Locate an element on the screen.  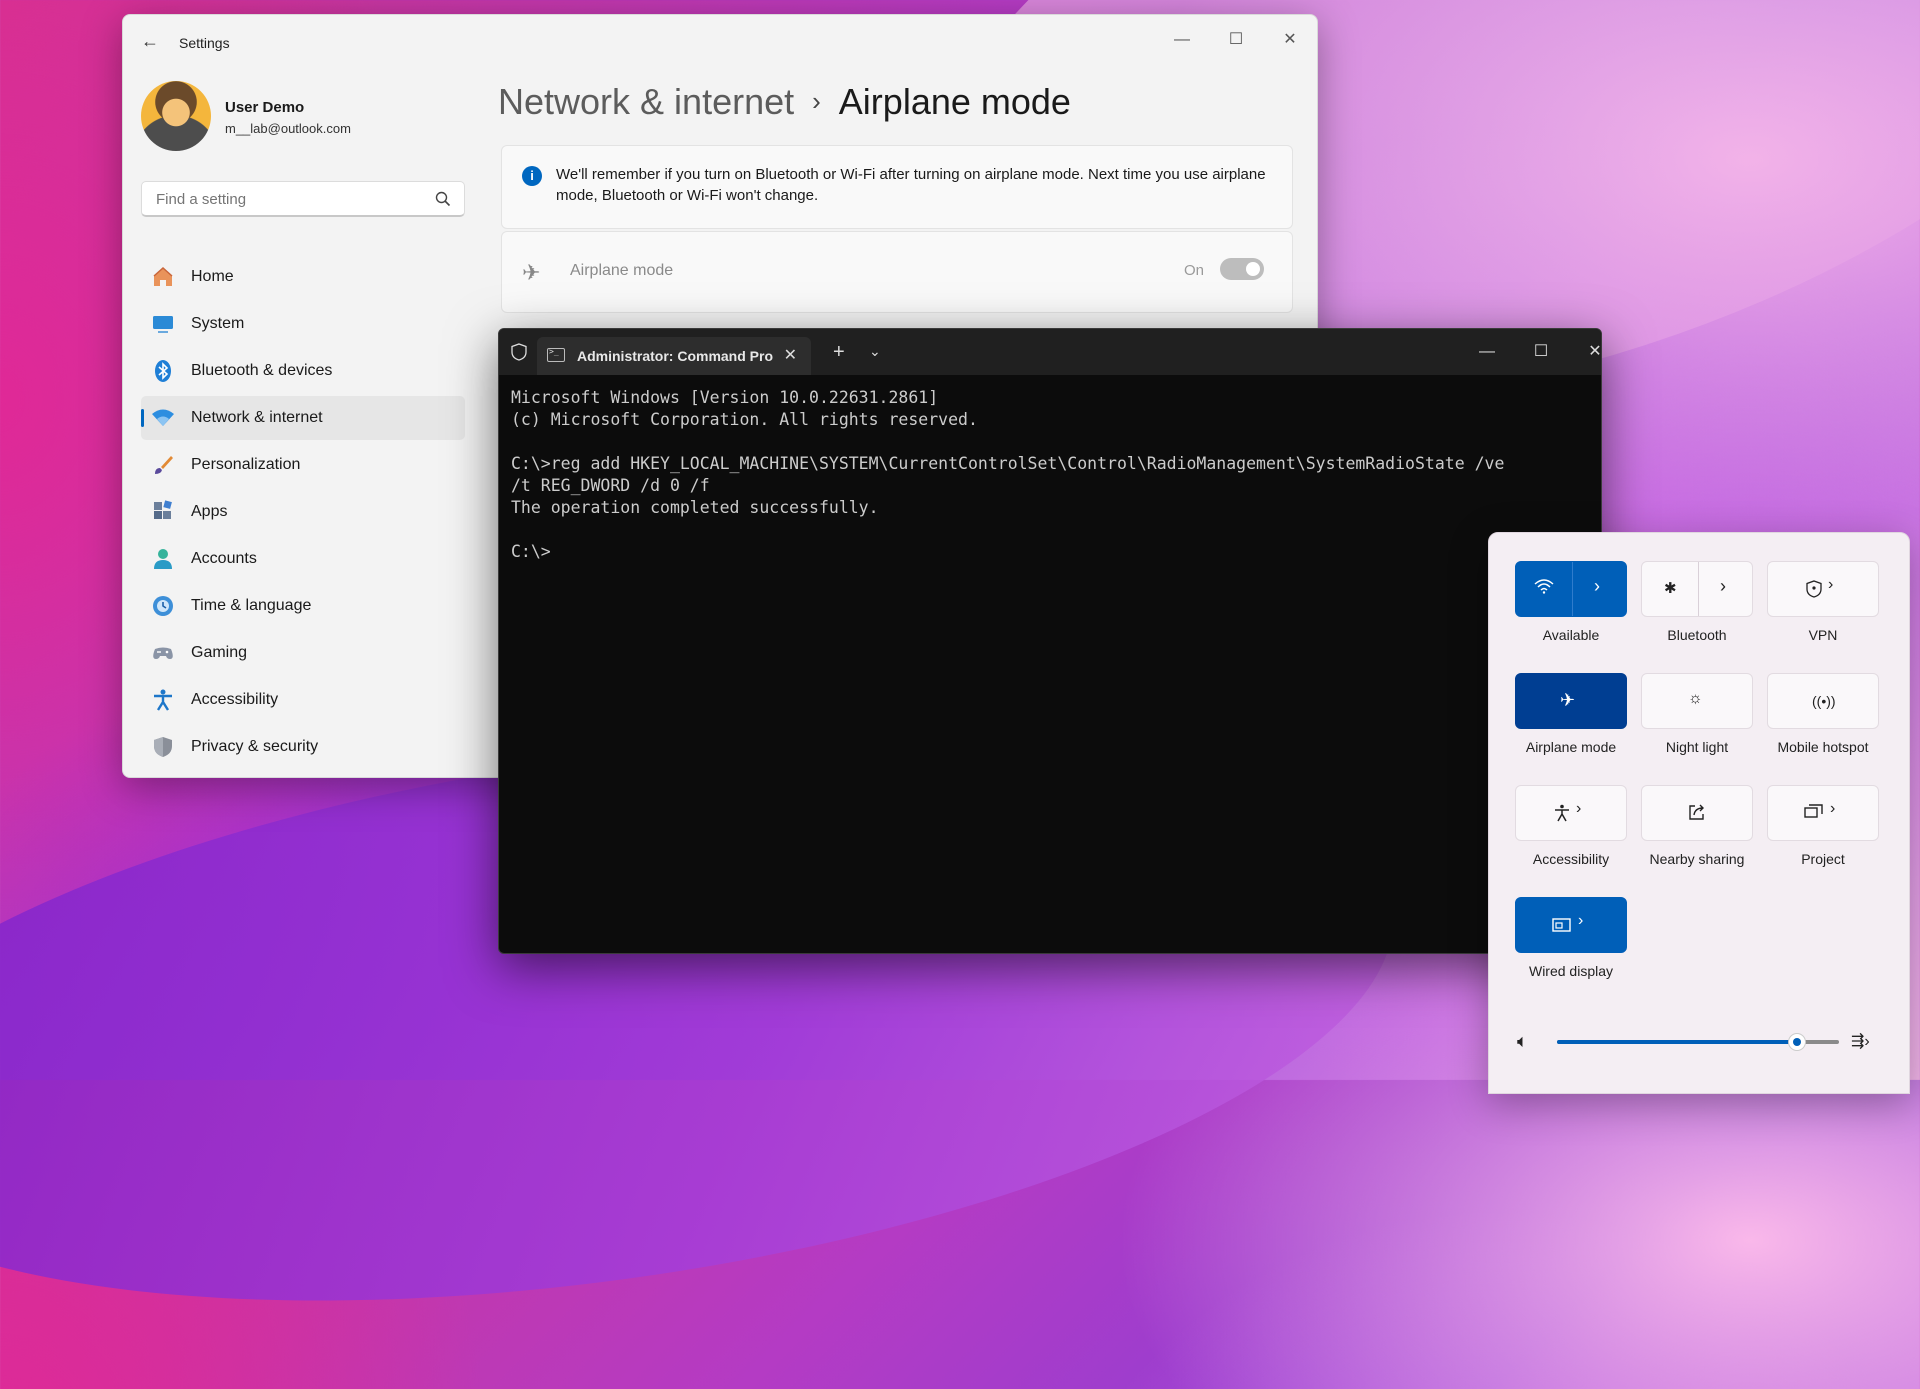
sidebar-item-label: Gaming is located at coordinates (219, 652).